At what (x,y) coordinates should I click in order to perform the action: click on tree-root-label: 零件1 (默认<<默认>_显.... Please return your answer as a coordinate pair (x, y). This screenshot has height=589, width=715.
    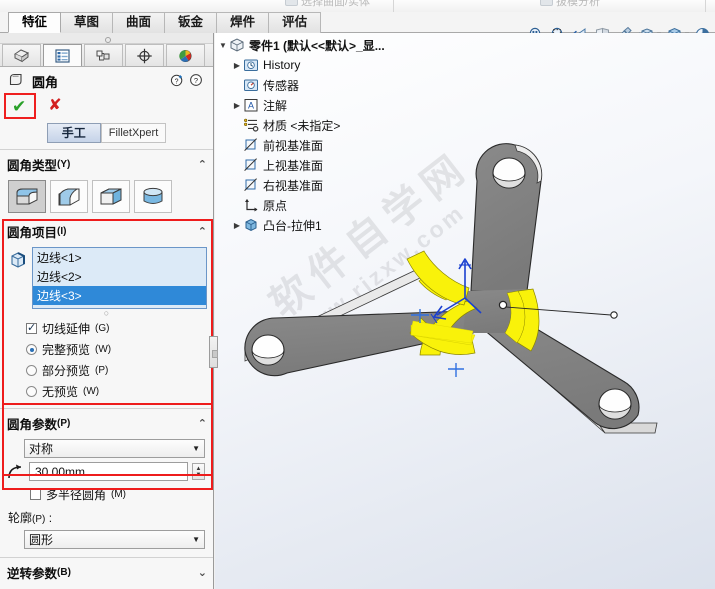
    Looking at the image, I should click on (317, 45).